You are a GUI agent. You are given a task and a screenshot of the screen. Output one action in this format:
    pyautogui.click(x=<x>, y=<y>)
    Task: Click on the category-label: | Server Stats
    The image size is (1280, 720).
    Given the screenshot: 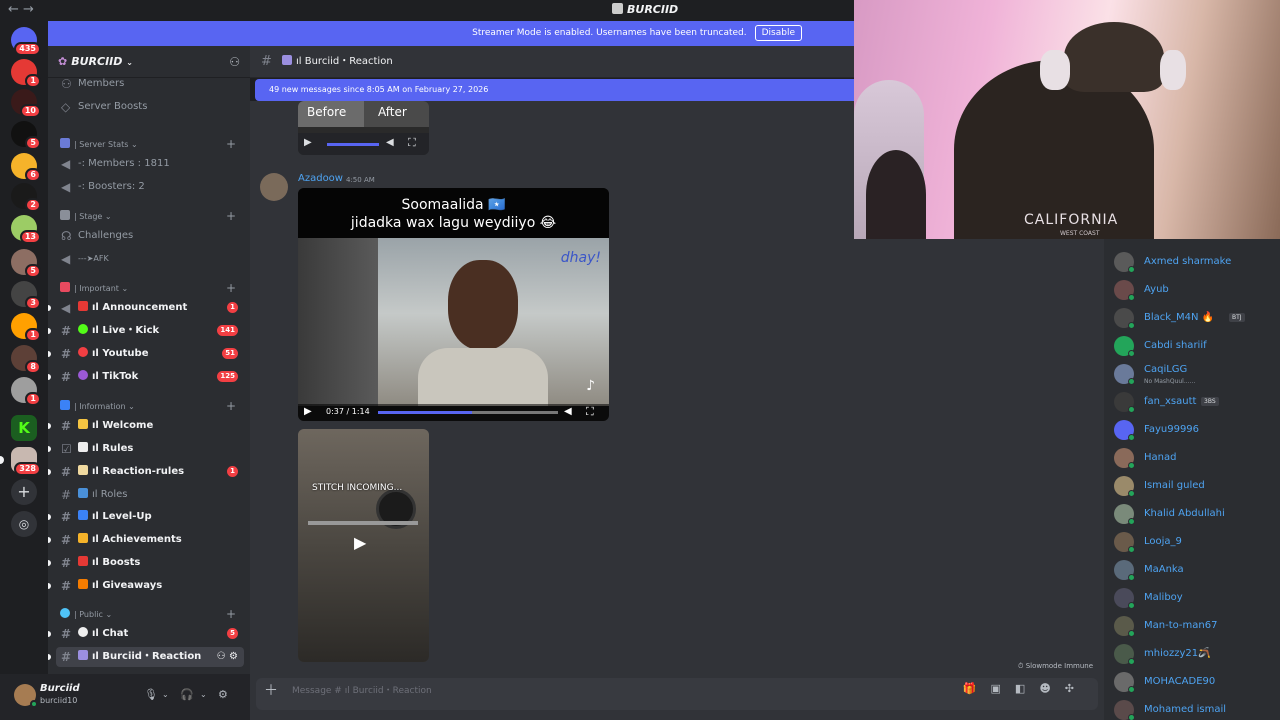 What is the action you would take?
    pyautogui.click(x=101, y=144)
    